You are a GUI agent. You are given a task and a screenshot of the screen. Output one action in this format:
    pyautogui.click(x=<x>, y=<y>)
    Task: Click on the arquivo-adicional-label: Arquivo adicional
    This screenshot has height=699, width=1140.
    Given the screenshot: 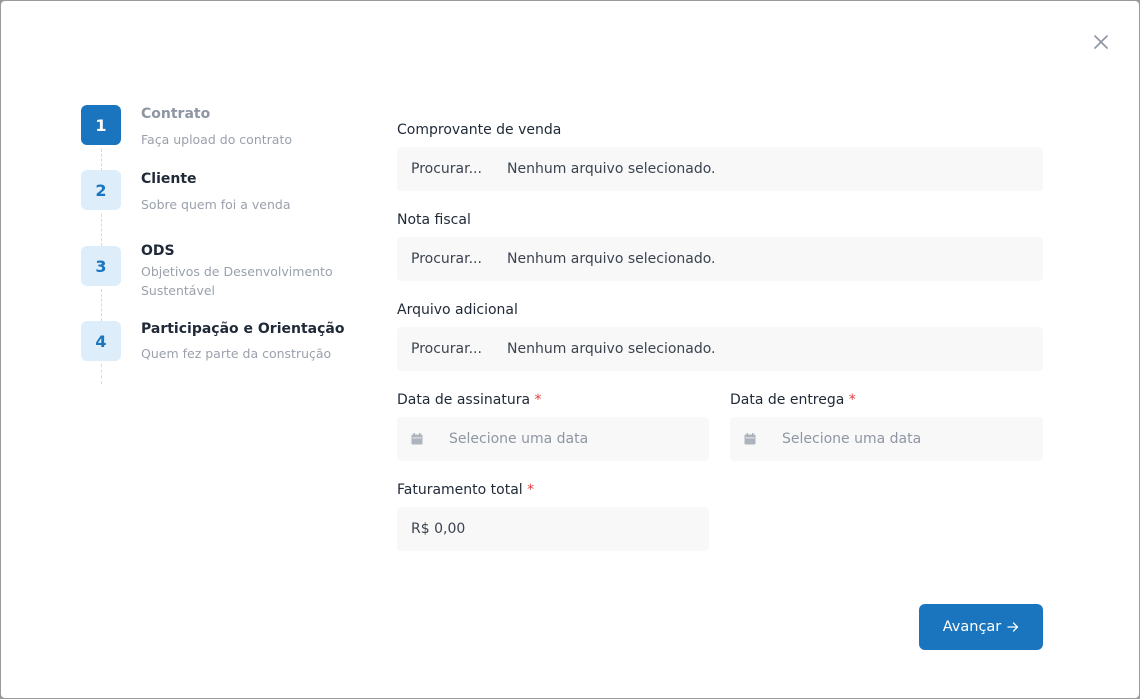 What is the action you would take?
    pyautogui.click(x=457, y=310)
    